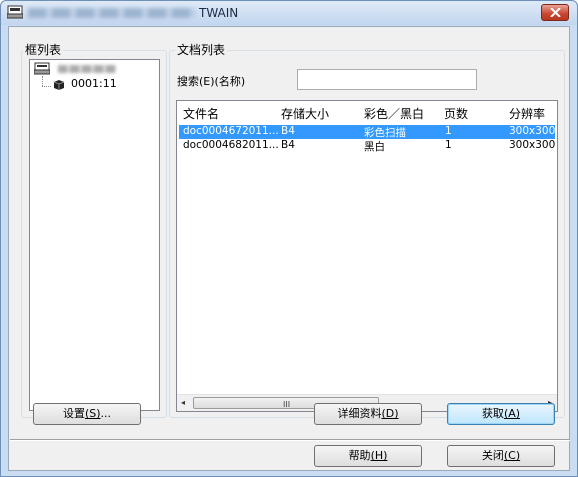 The height and width of the screenshot is (477, 578). Describe the element at coordinates (290, 440) in the screenshot. I see `button-separator` at that location.